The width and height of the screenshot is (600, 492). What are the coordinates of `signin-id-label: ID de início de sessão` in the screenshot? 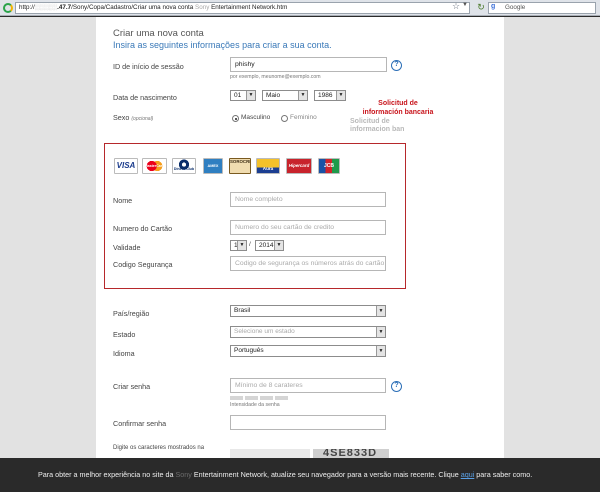 It's located at (148, 66).